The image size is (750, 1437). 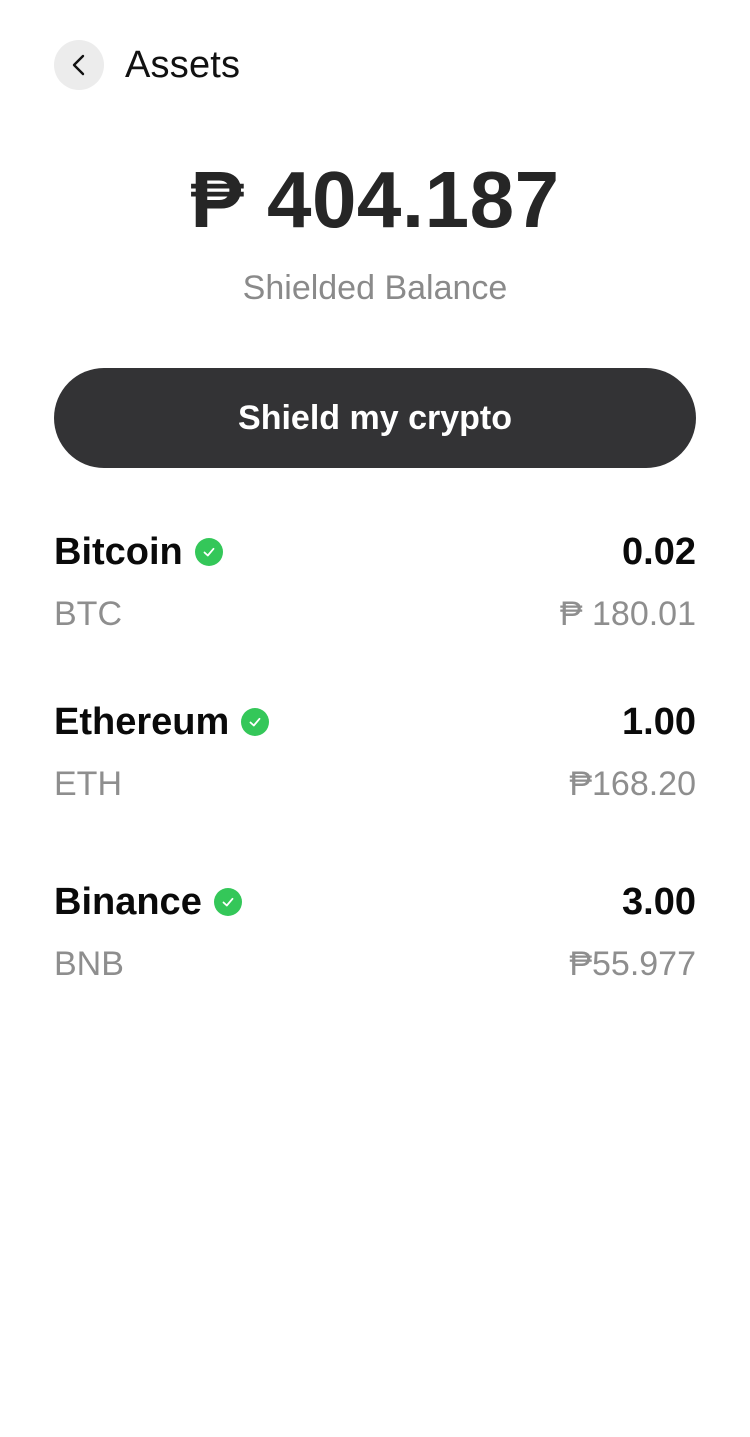 What do you see at coordinates (88, 613) in the screenshot?
I see `asset-symbol: BTC` at bounding box center [88, 613].